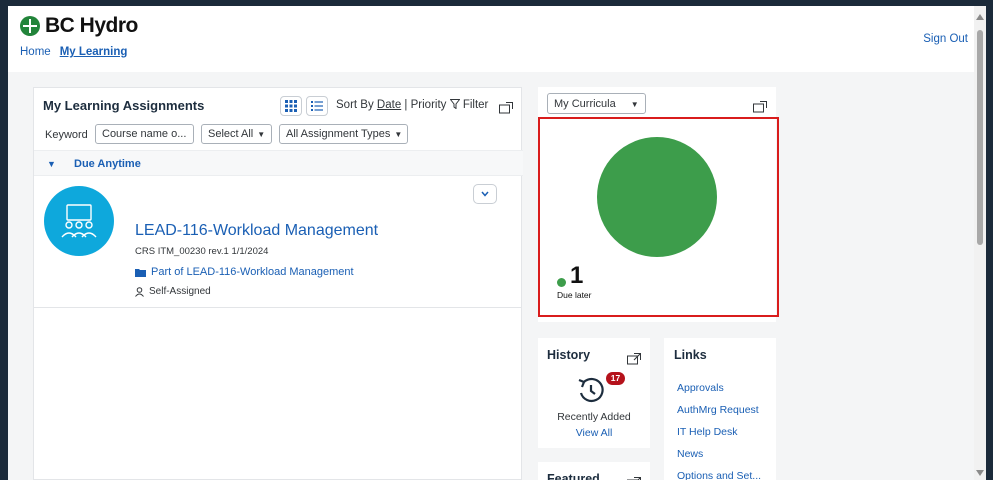 This screenshot has width=993, height=480. I want to click on scroll-up-icon, so click(980, 17).